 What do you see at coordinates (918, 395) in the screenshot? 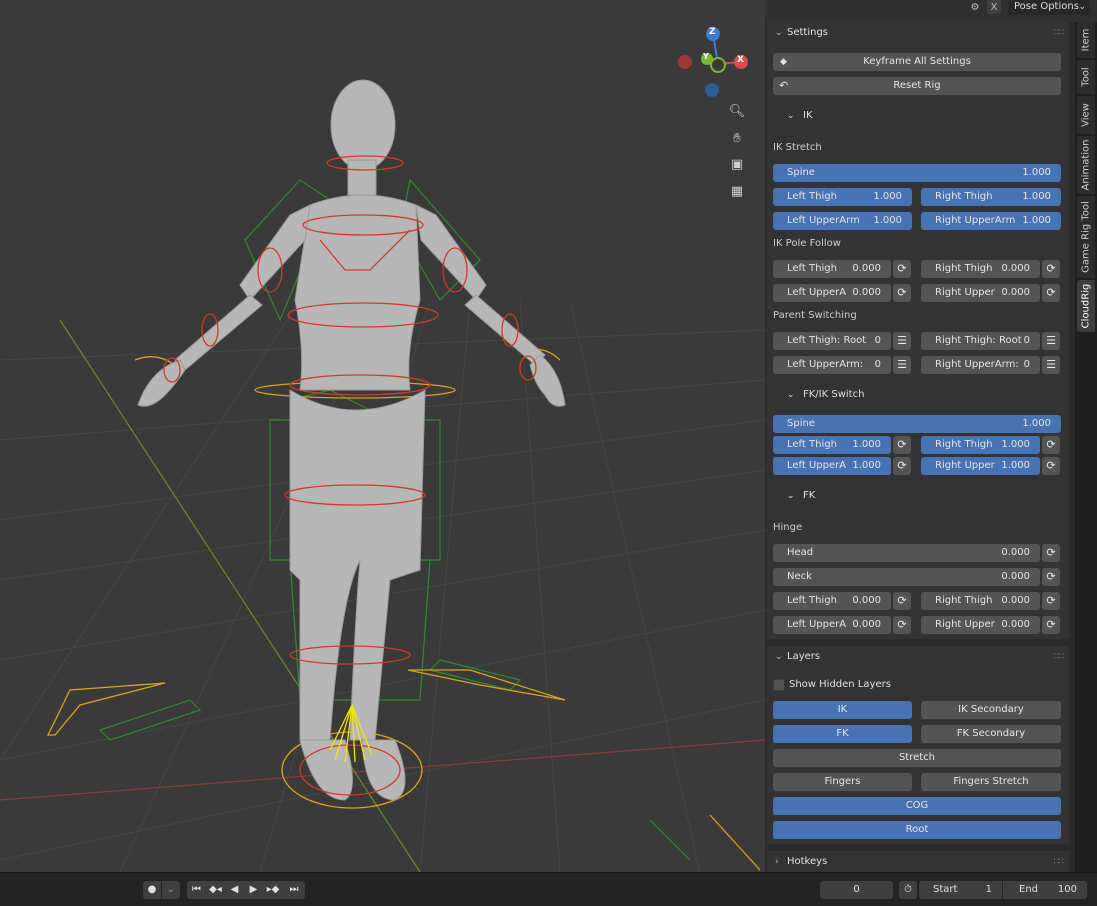
I see `fkik-subpanel-header: ⌄ FK/IK Switch` at bounding box center [918, 395].